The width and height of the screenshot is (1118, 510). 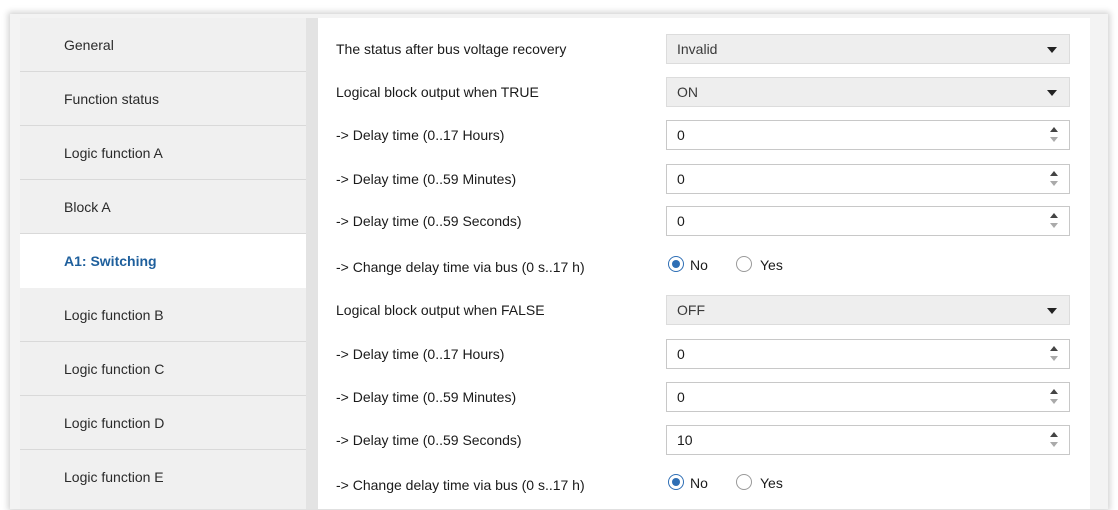 What do you see at coordinates (857, 354) in the screenshot?
I see `false-delay-hours-input` at bounding box center [857, 354].